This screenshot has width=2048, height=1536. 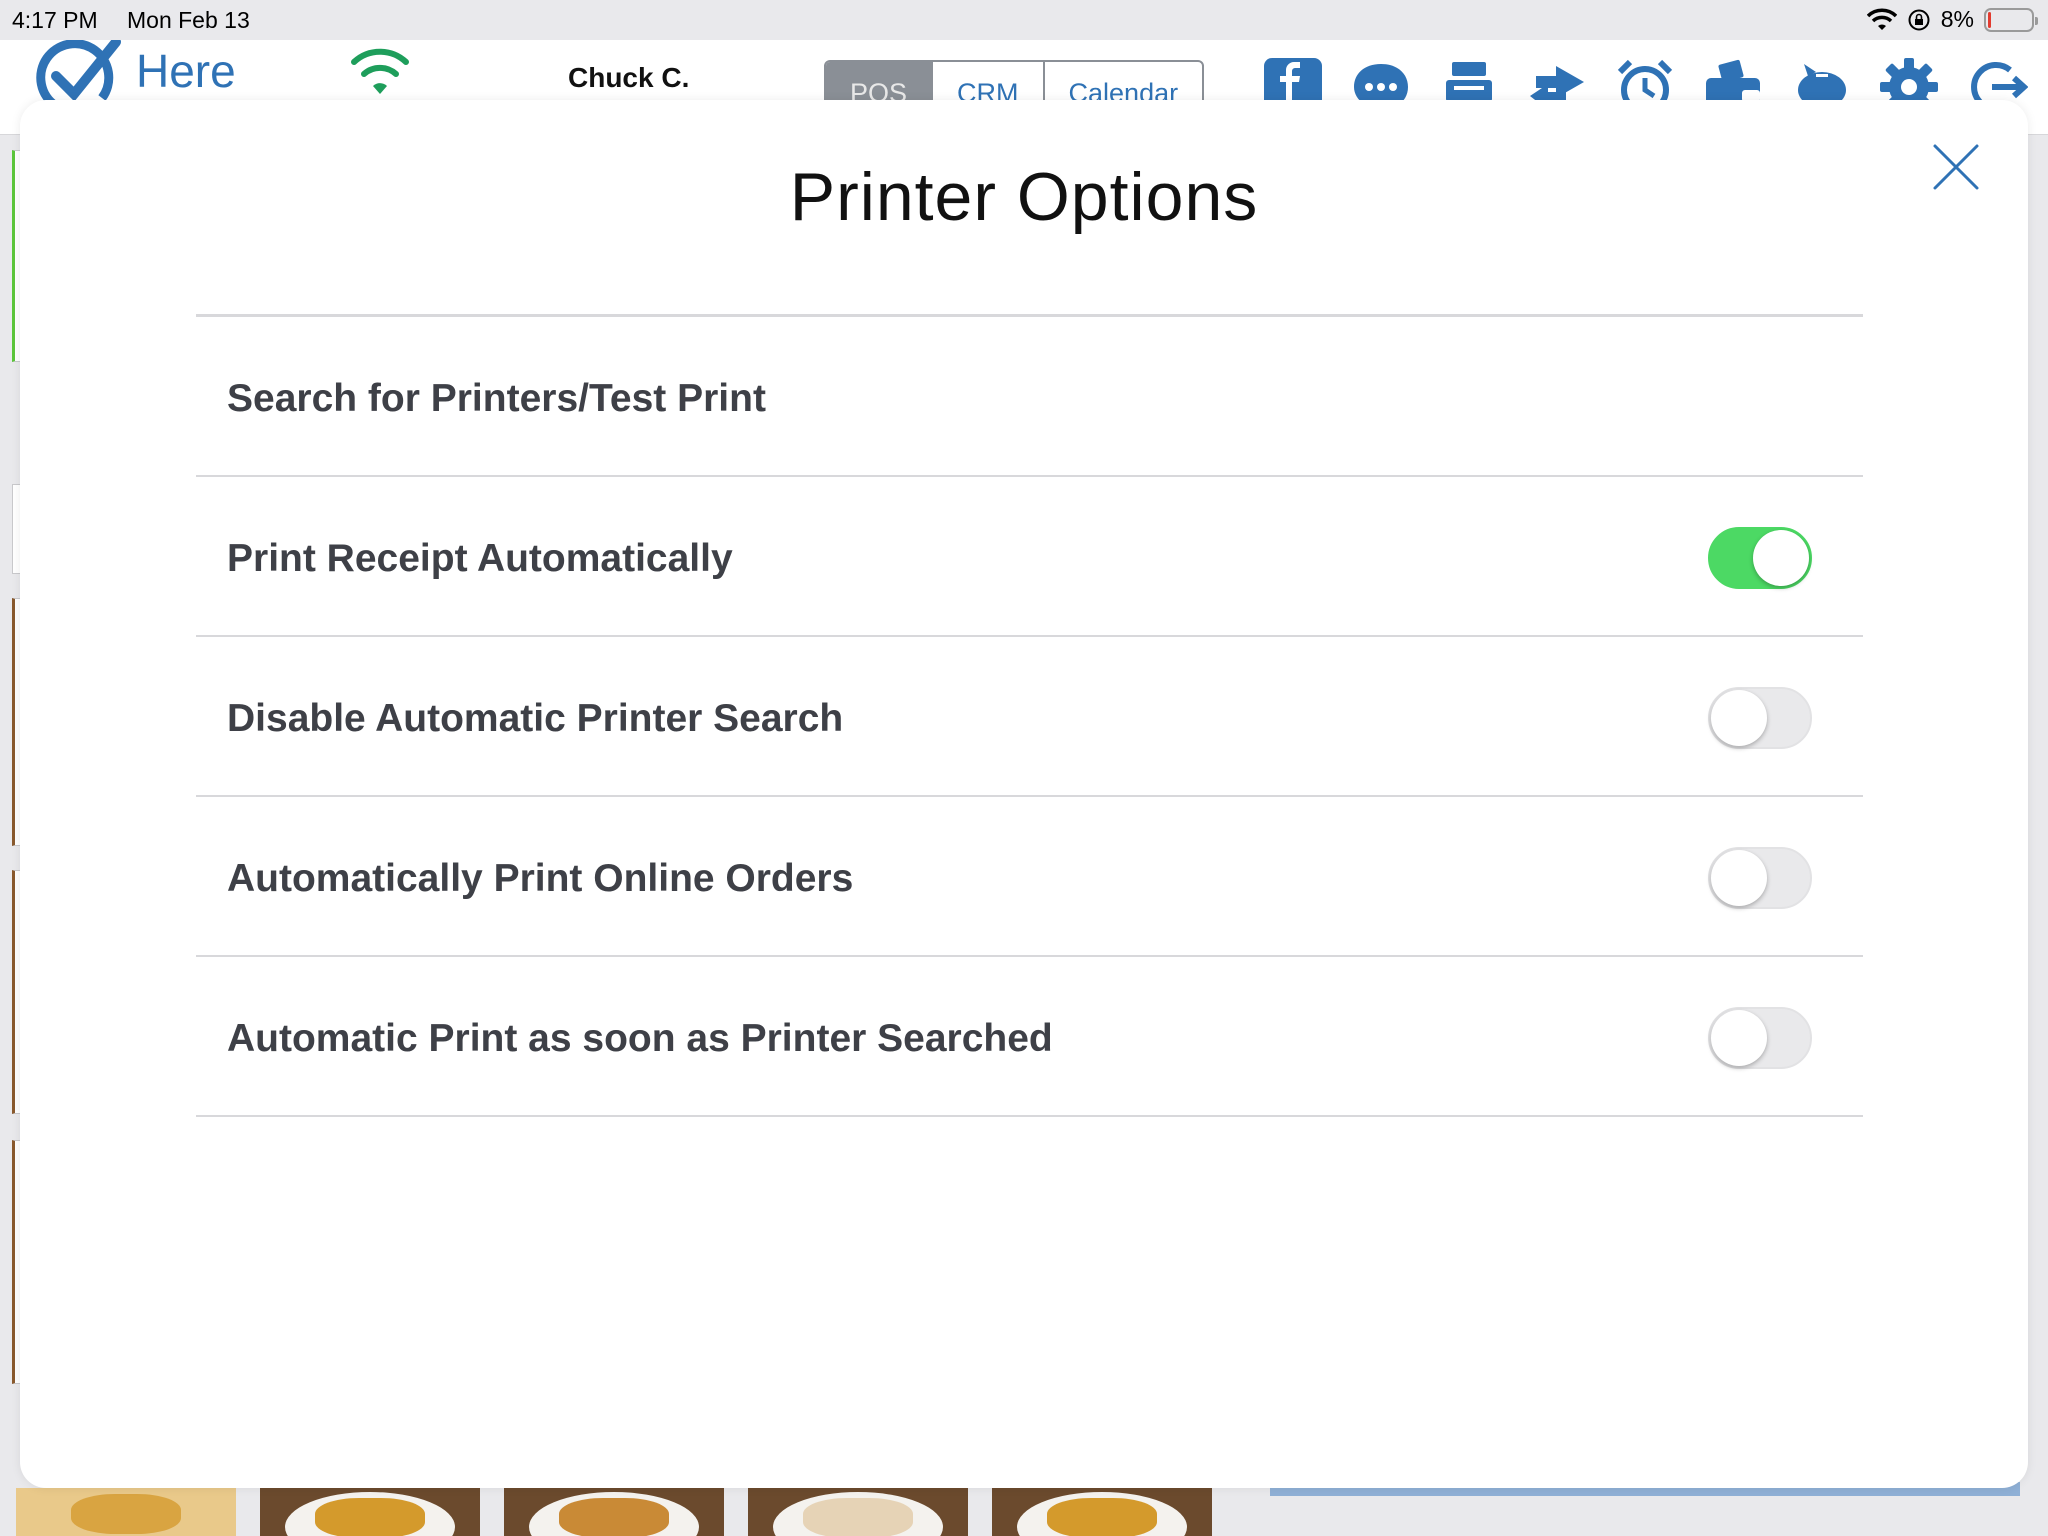 I want to click on option-label: Search for Printers/Test Print, so click(x=496, y=398).